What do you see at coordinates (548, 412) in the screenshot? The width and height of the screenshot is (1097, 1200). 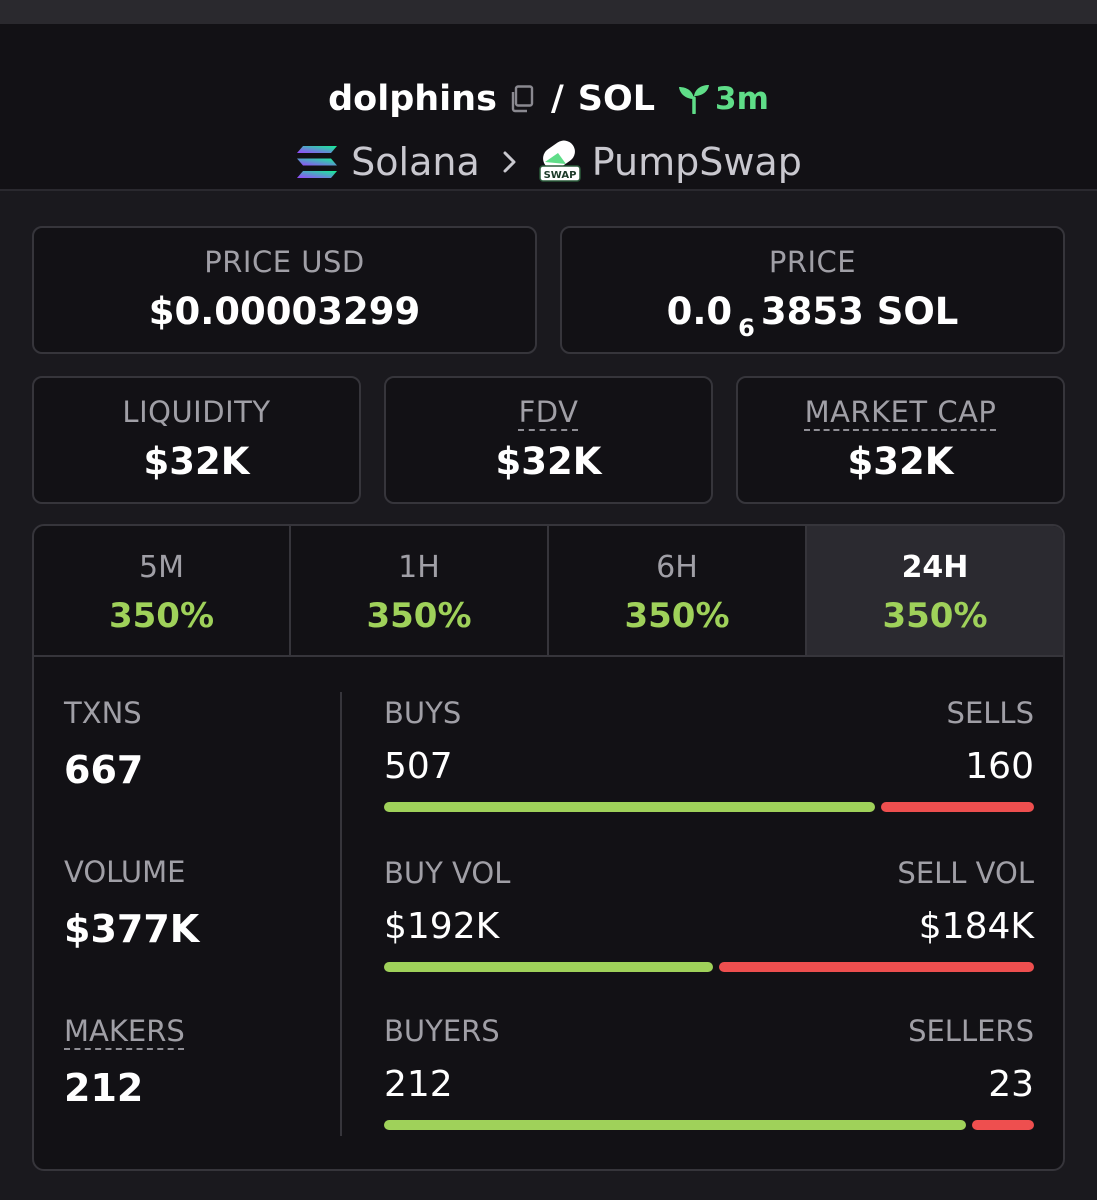 I see `fdv-label: FDV` at bounding box center [548, 412].